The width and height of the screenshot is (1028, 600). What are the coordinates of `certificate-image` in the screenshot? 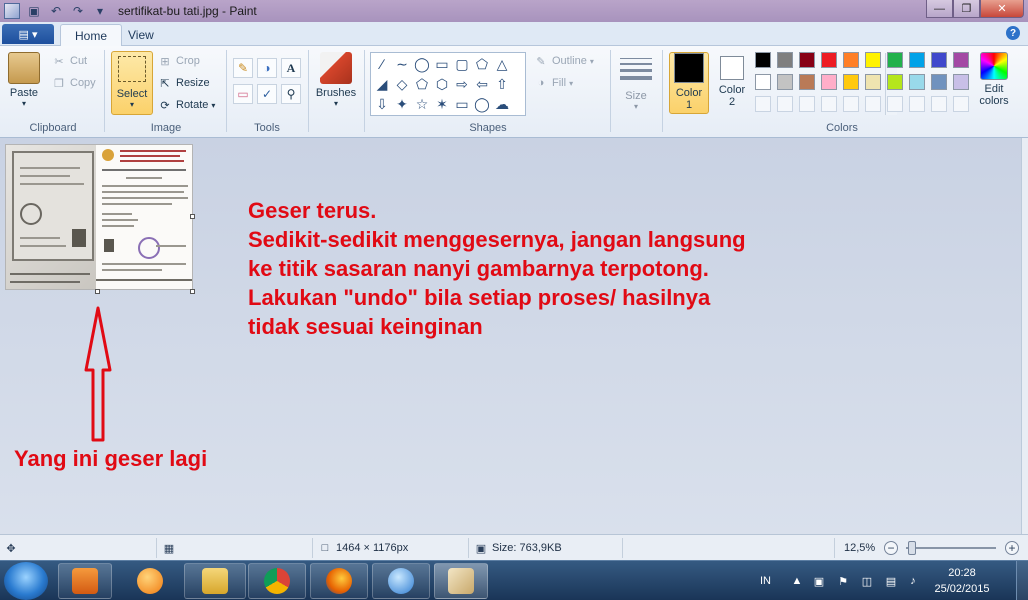 It's located at (99, 217).